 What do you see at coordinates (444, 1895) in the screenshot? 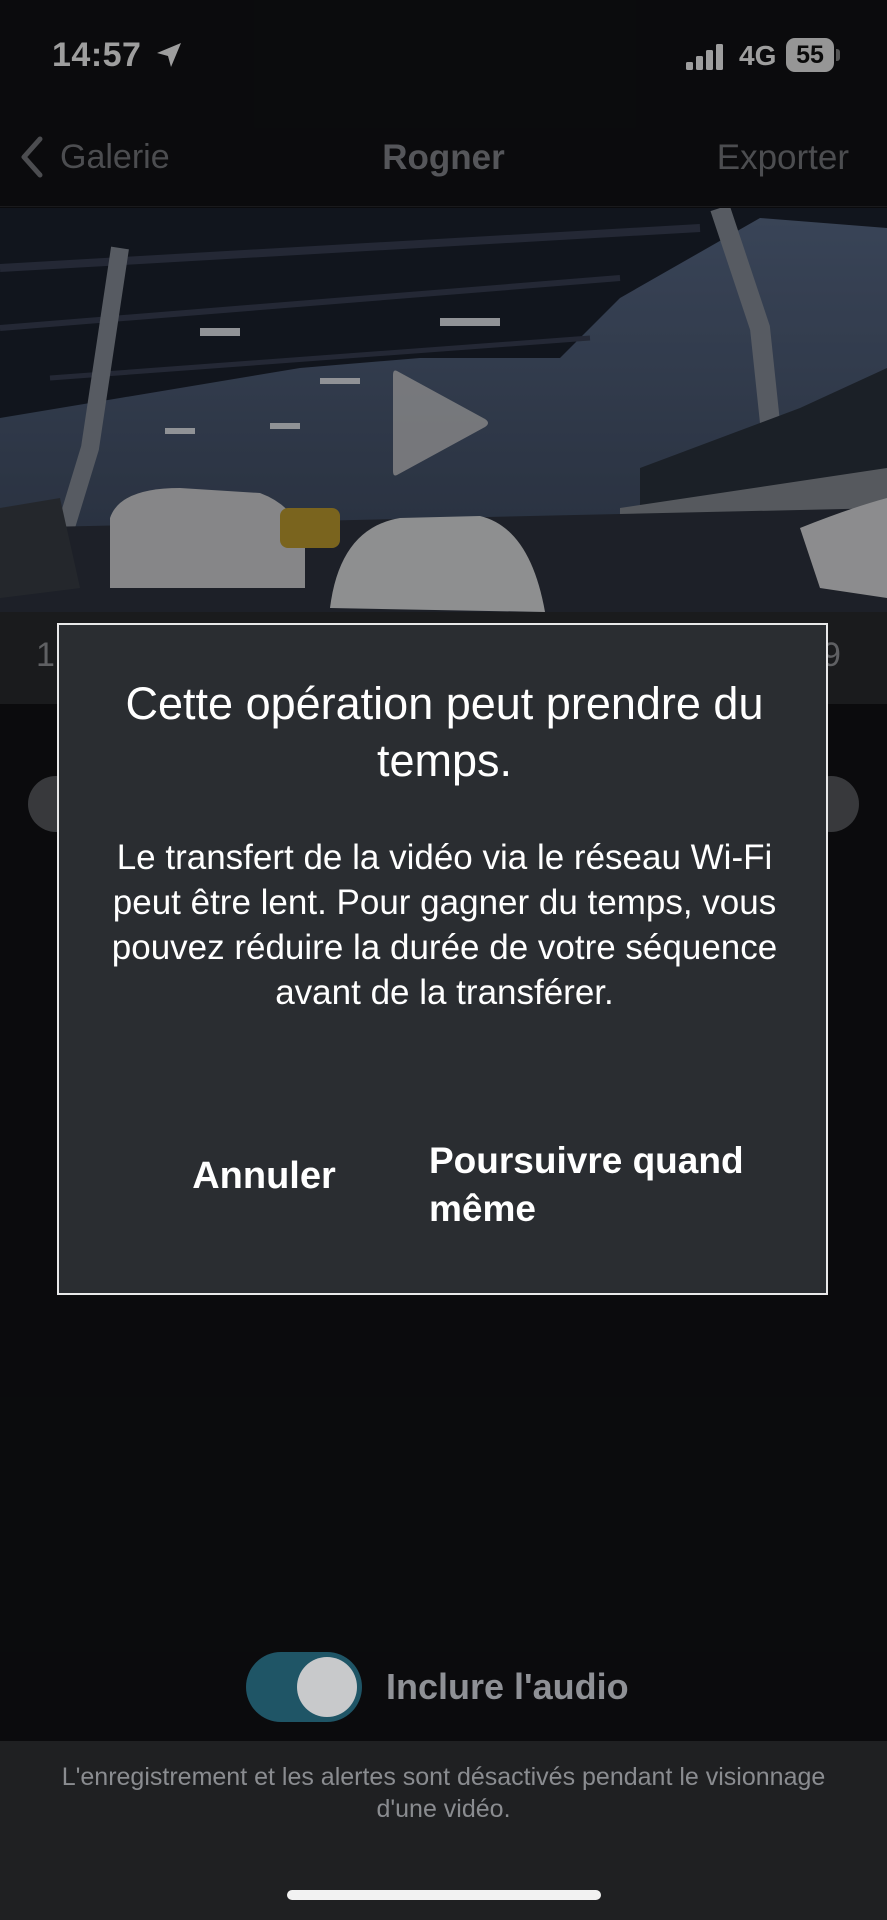
I see `home-indicator` at bounding box center [444, 1895].